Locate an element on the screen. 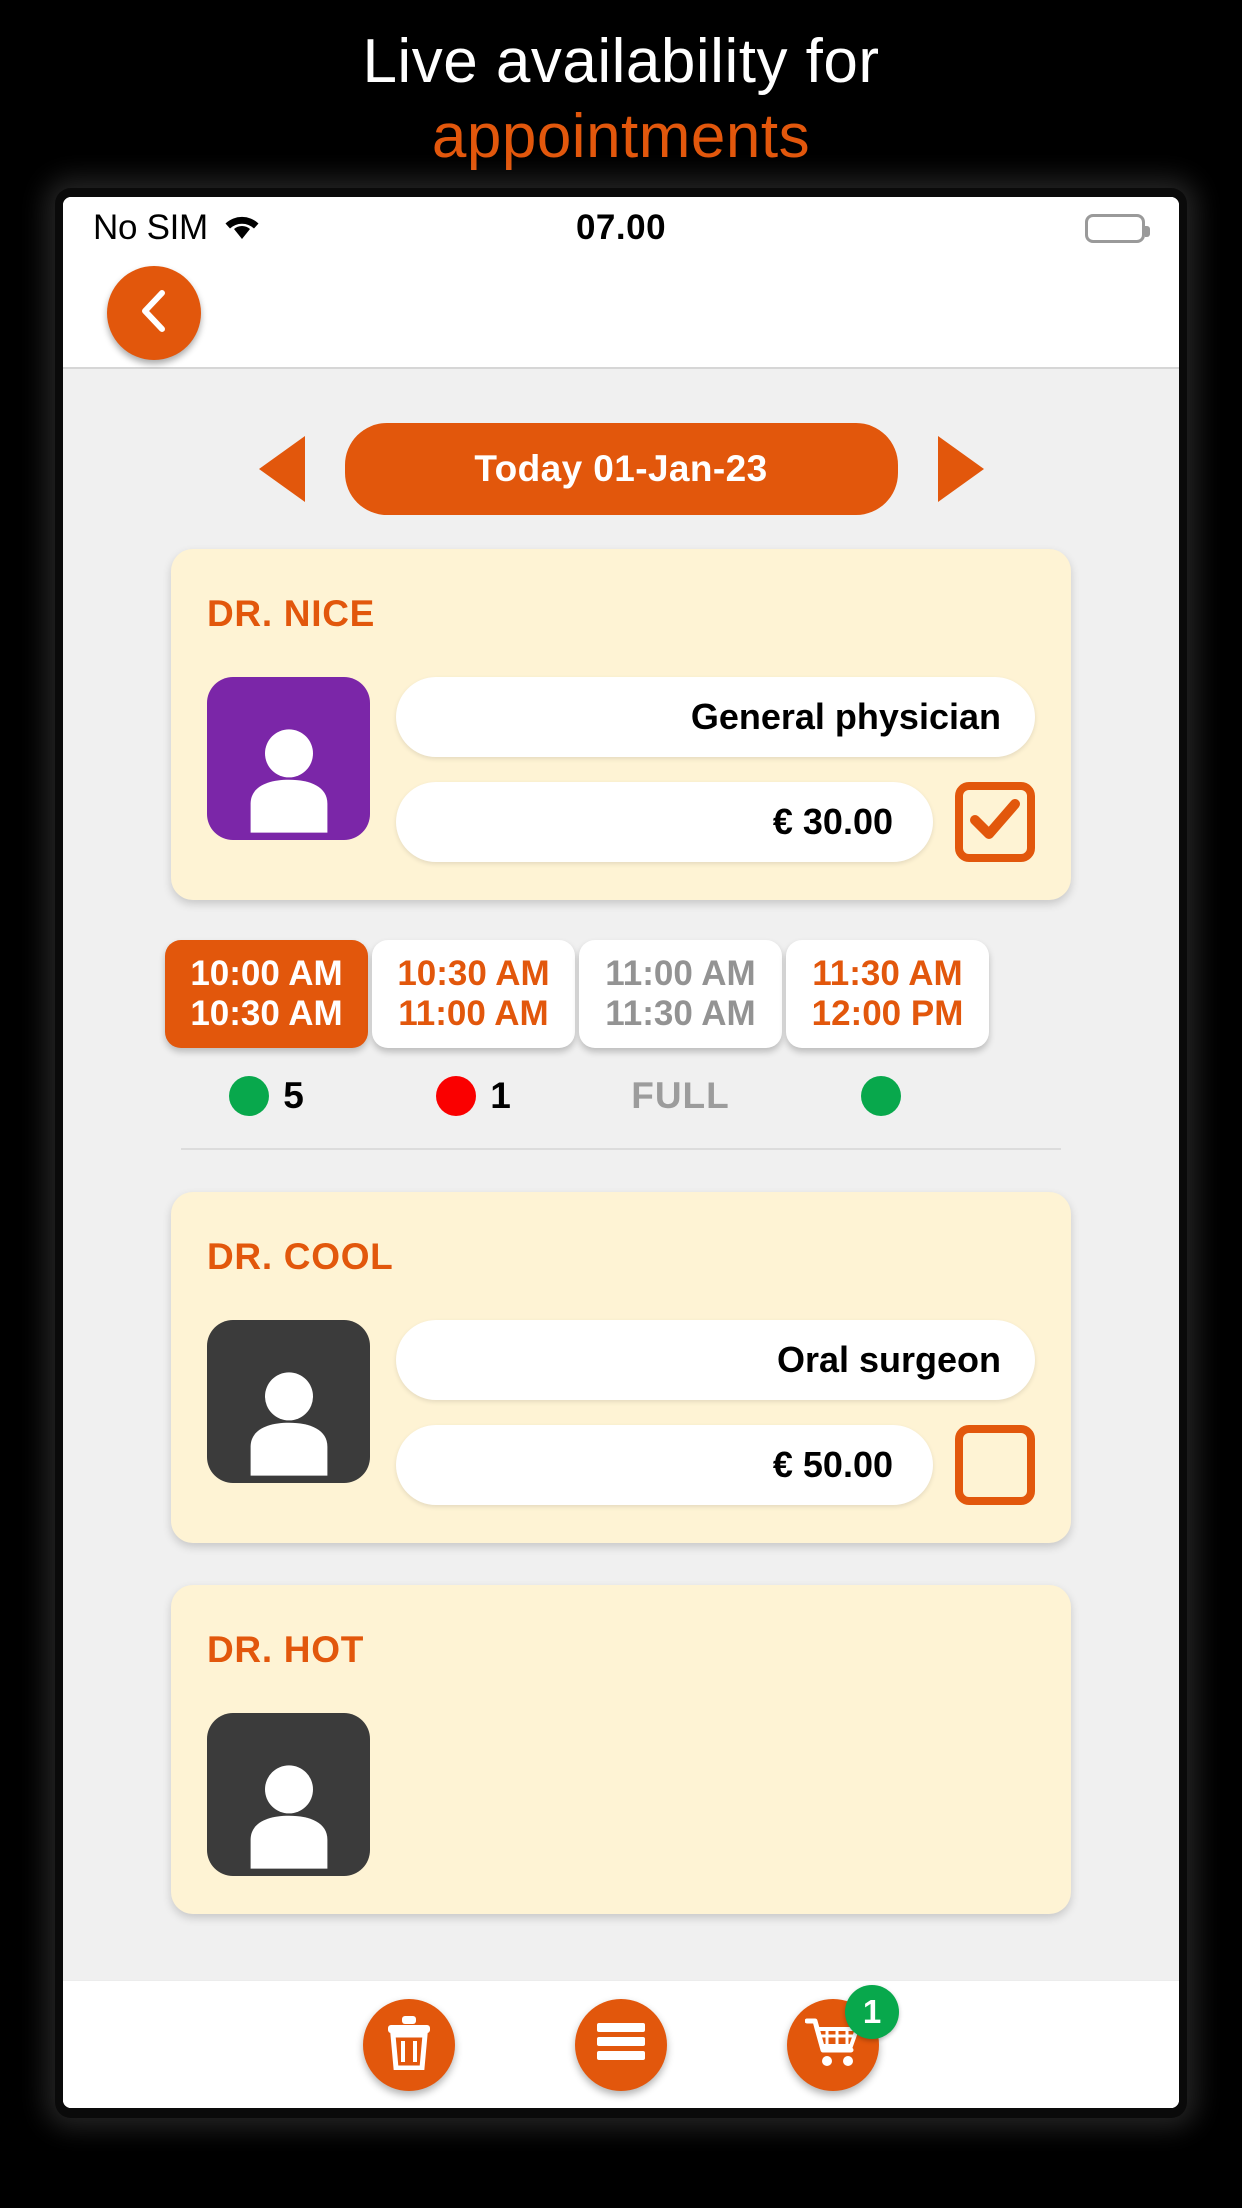 The width and height of the screenshot is (1242, 2208). bottom-navigation-bar: 1 is located at coordinates (621, 2044).